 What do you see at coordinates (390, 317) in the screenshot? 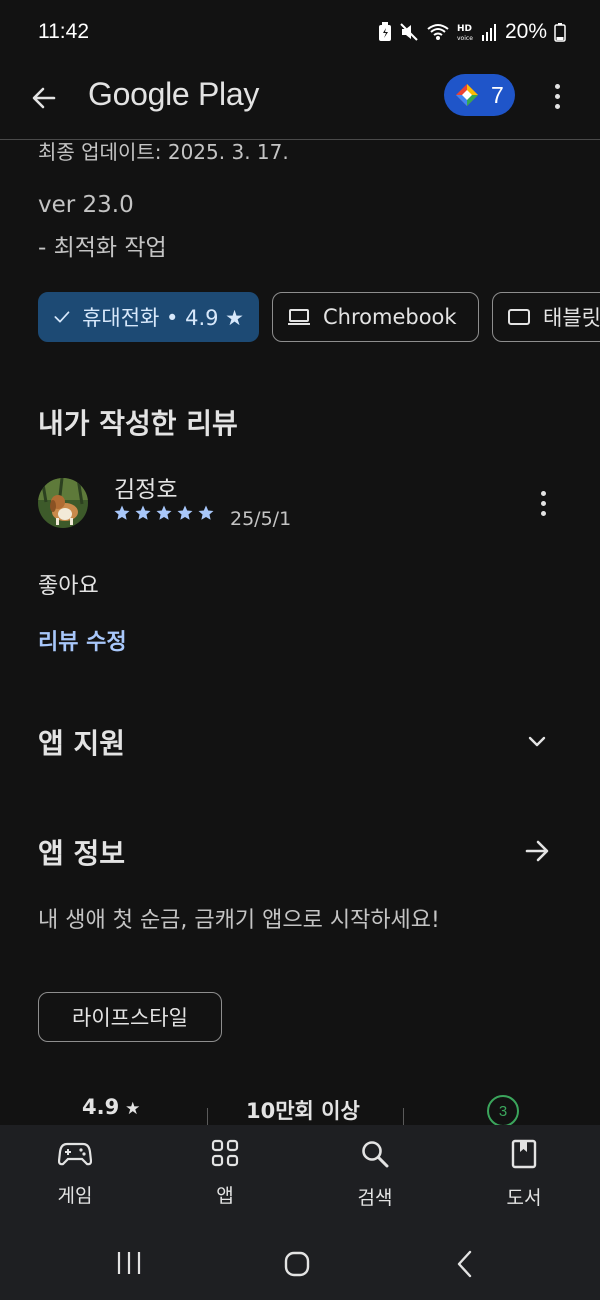
I see `chip-chromebook-label: Chromebook` at bounding box center [390, 317].